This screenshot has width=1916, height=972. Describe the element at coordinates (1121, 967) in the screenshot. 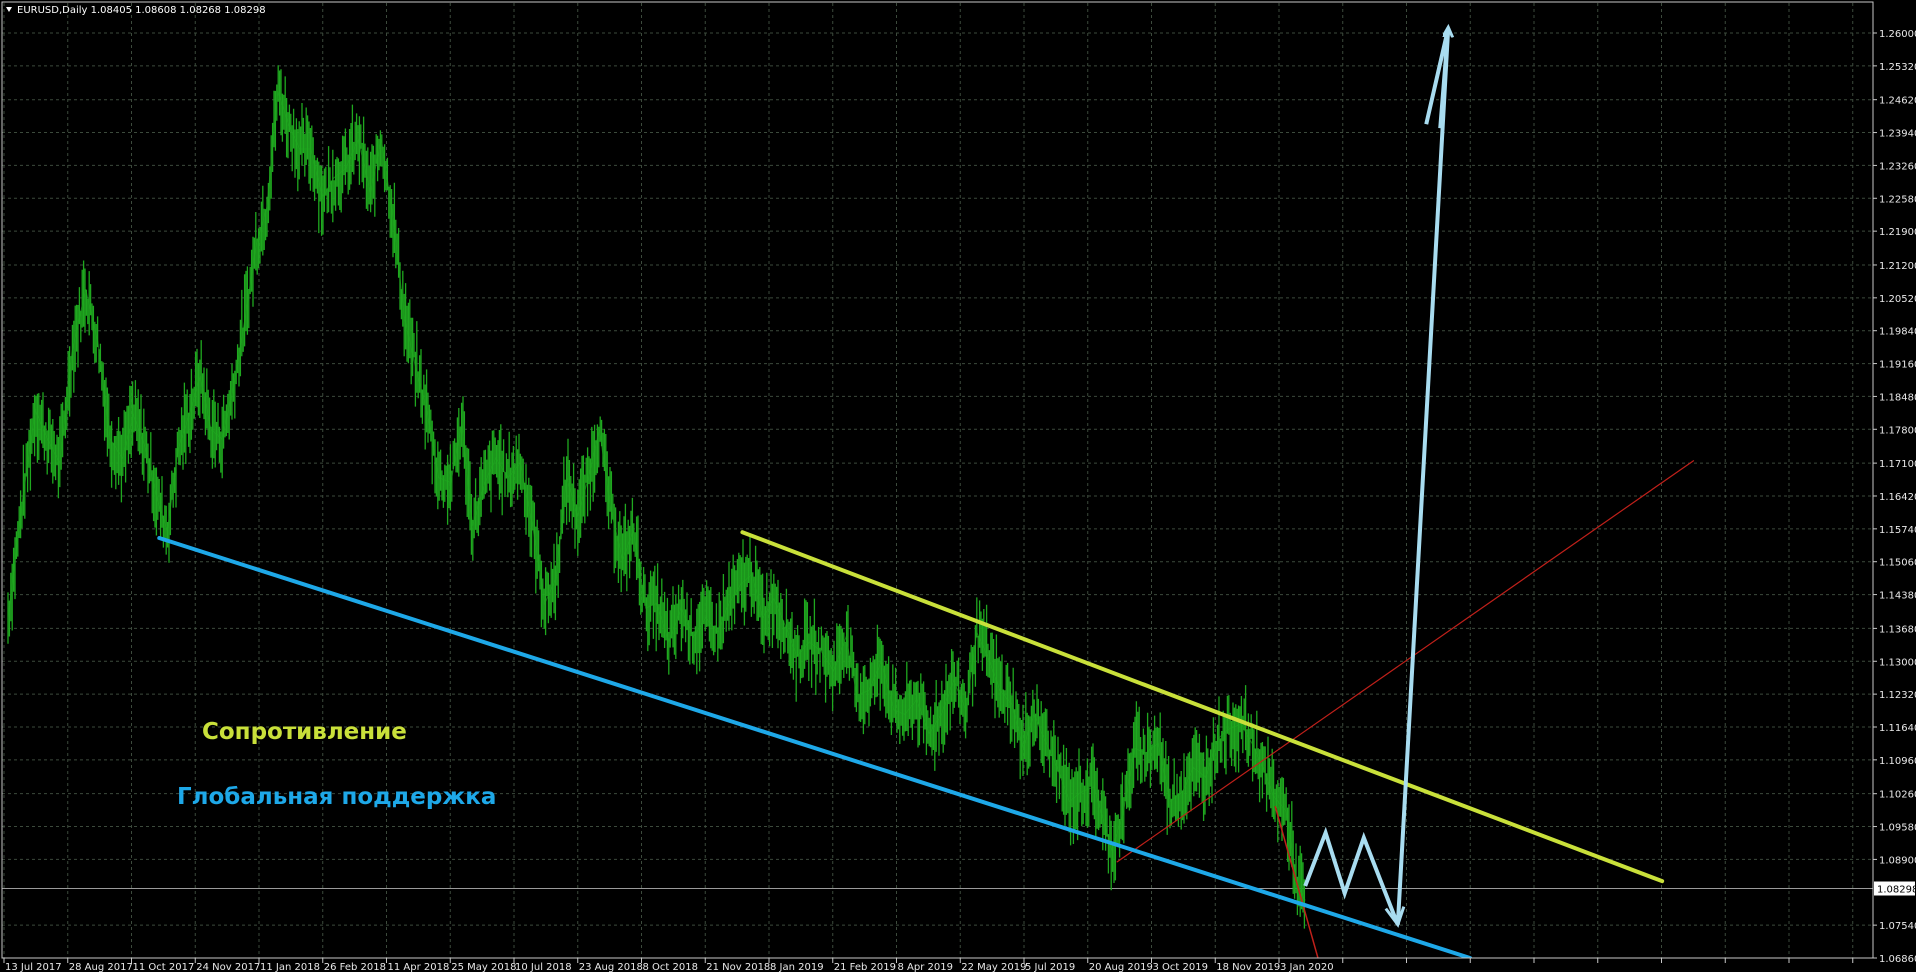

I see `x-tick-label: 20 Aug 2019` at that location.